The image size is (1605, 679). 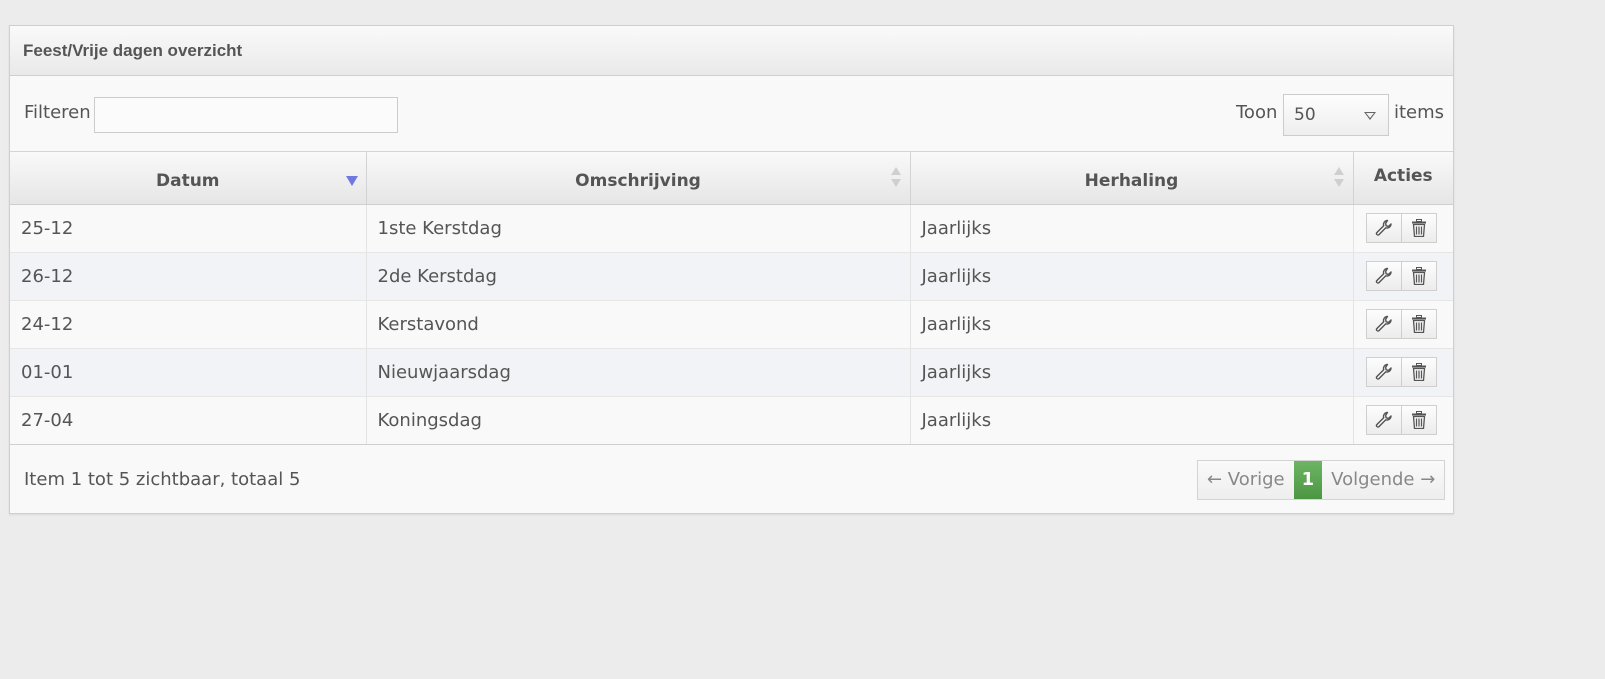 I want to click on column-header-acties: Acties, so click(x=1403, y=178).